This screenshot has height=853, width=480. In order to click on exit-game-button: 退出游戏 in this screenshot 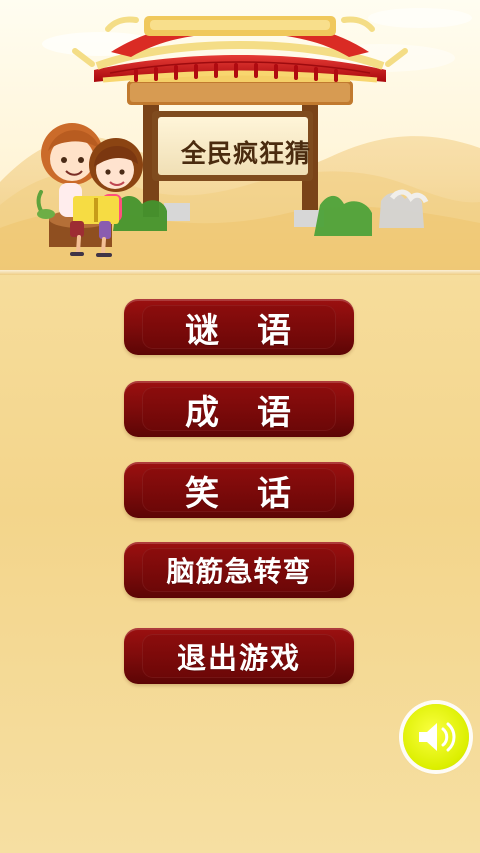, I will do `click(239, 656)`.